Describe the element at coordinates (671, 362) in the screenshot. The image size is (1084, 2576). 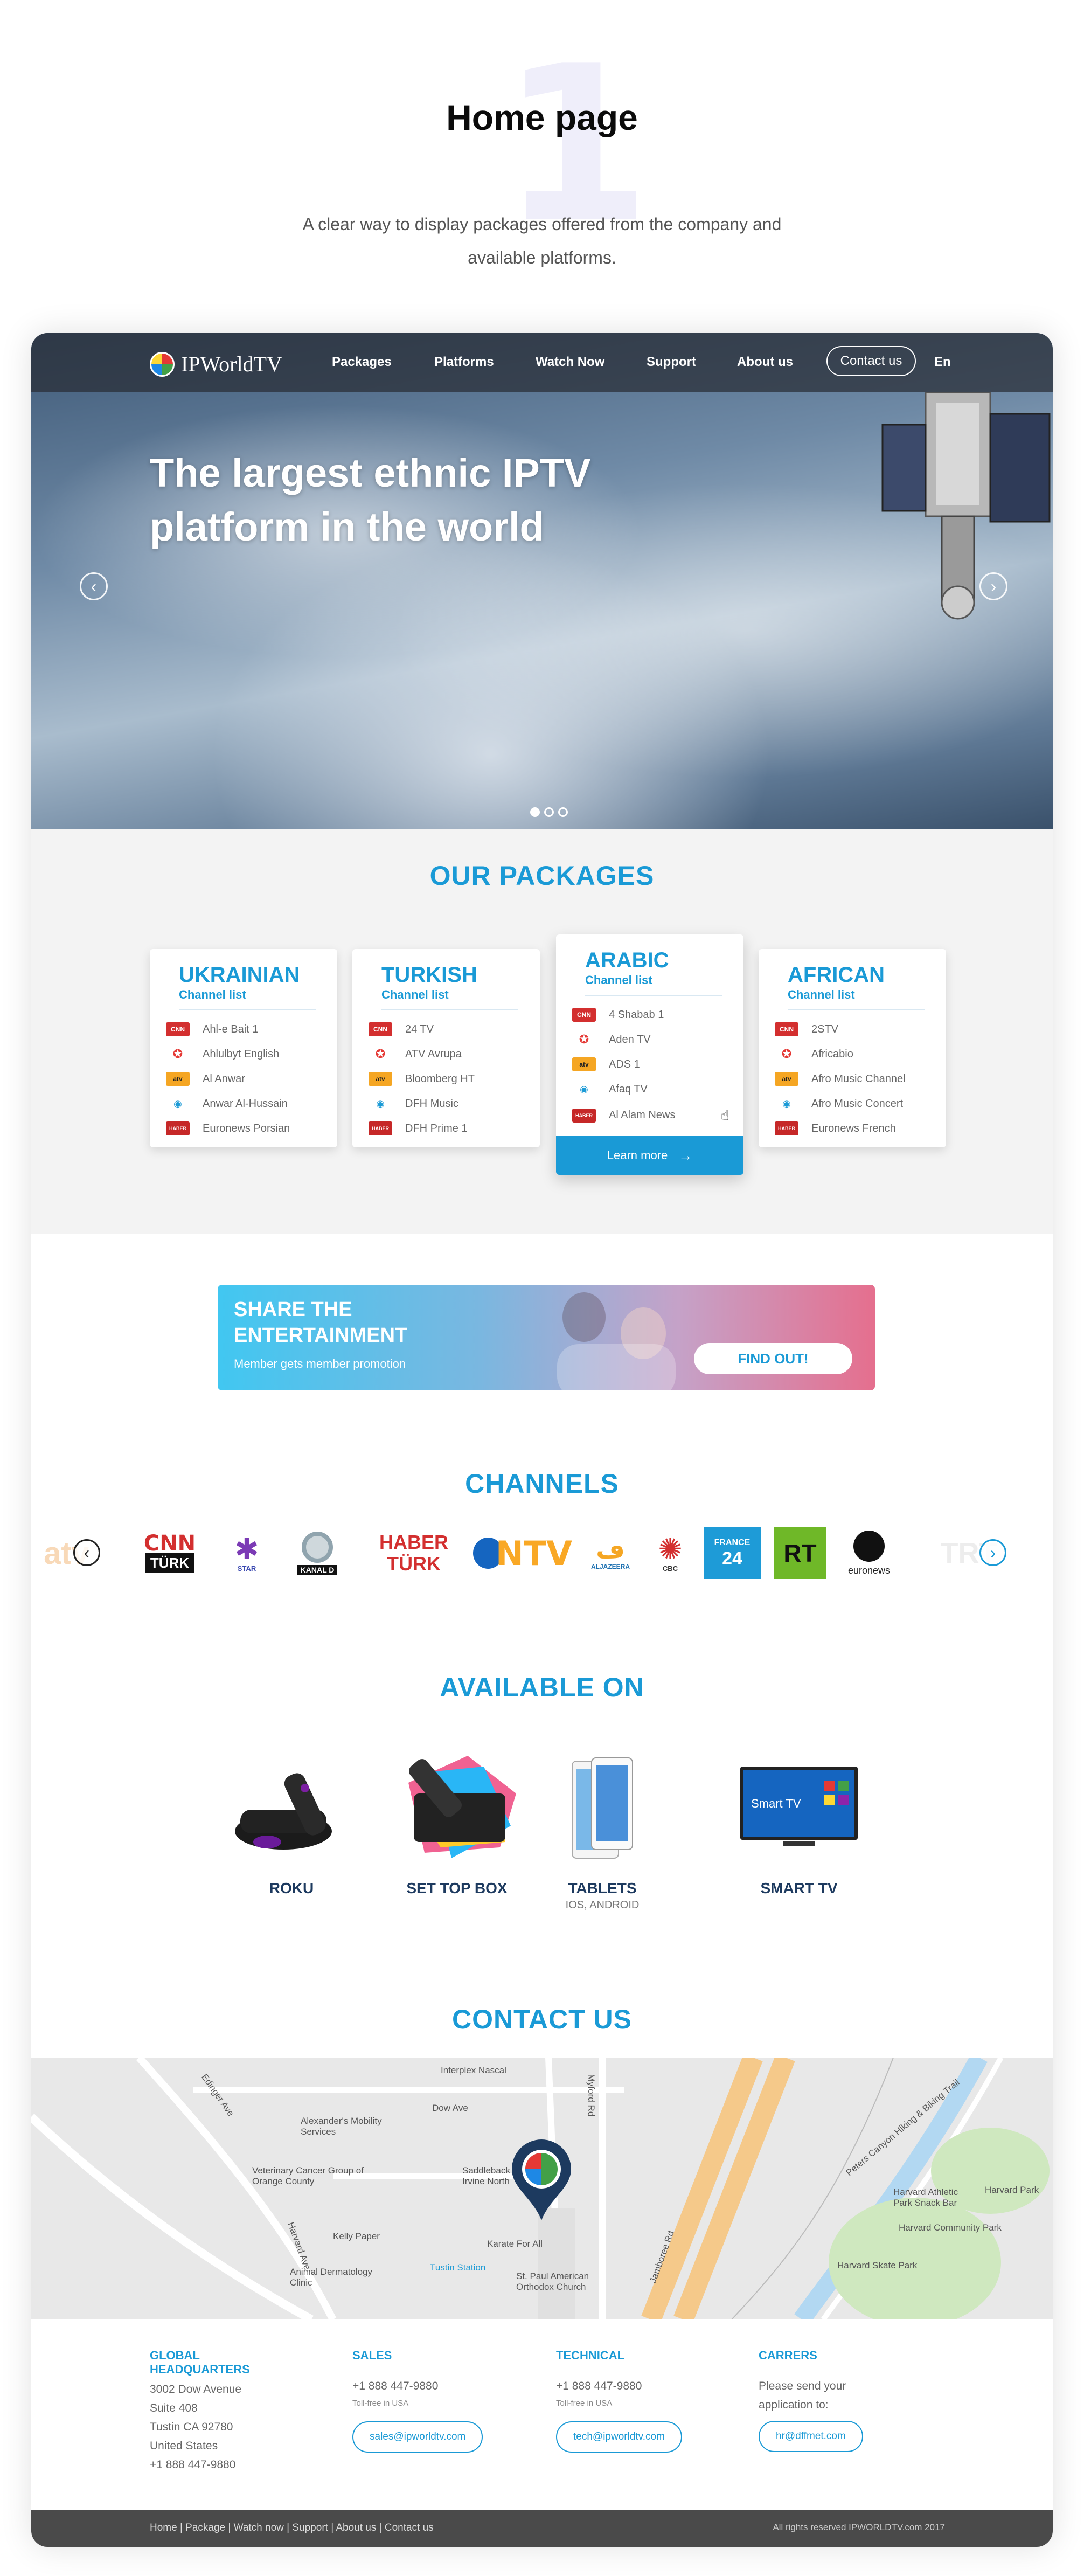
I see `nav-support: Support` at that location.